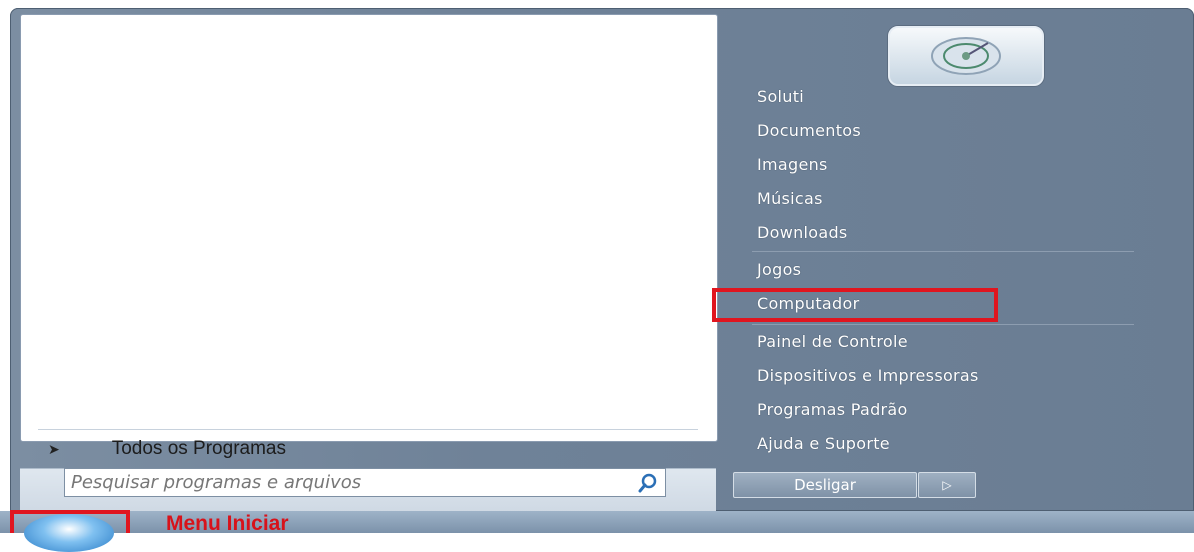 The height and width of the screenshot is (552, 1194). Describe the element at coordinates (368, 429) in the screenshot. I see `left-divider` at that location.